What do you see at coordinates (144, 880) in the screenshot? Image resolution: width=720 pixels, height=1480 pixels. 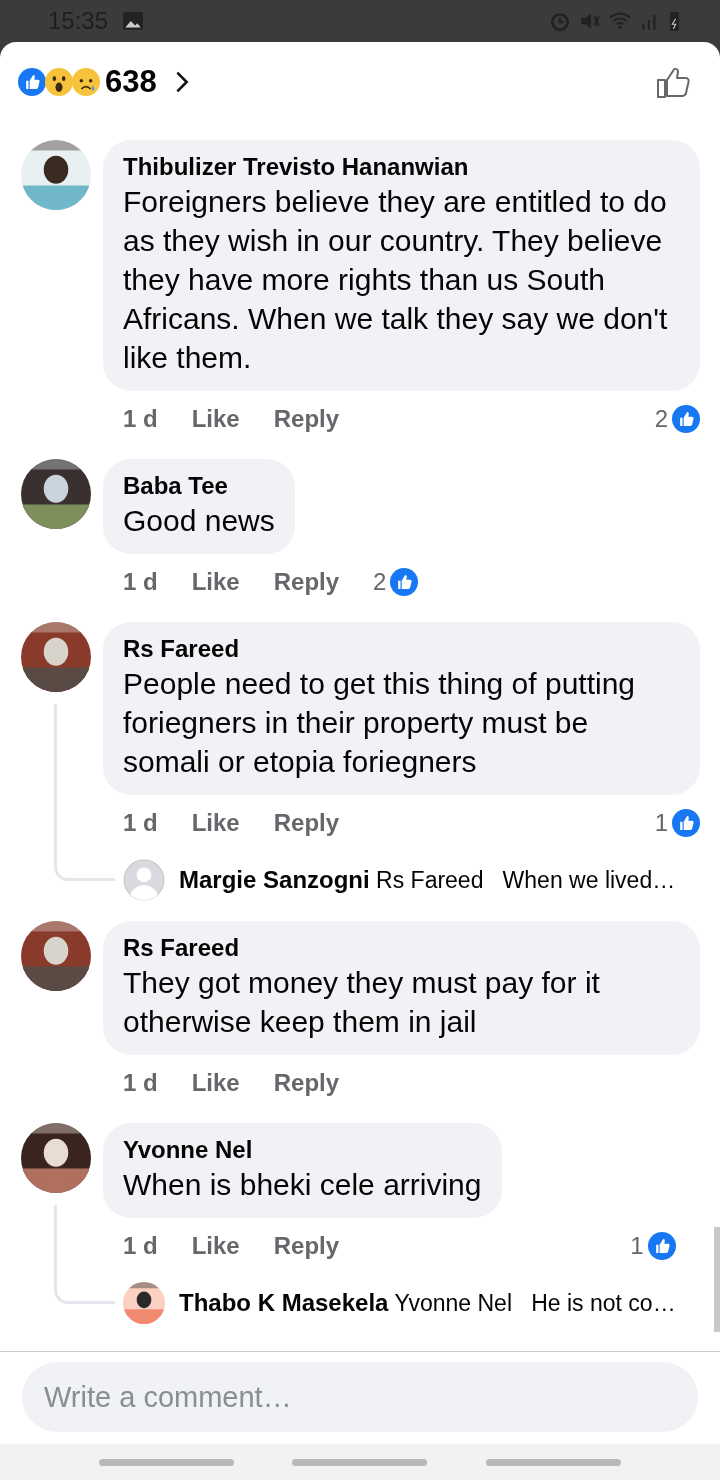 I see `avatar-icon` at bounding box center [144, 880].